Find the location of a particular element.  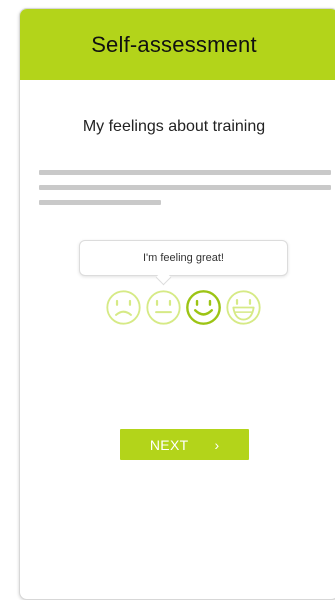

tooltip-text: I'm feeling great! is located at coordinates (183, 258).